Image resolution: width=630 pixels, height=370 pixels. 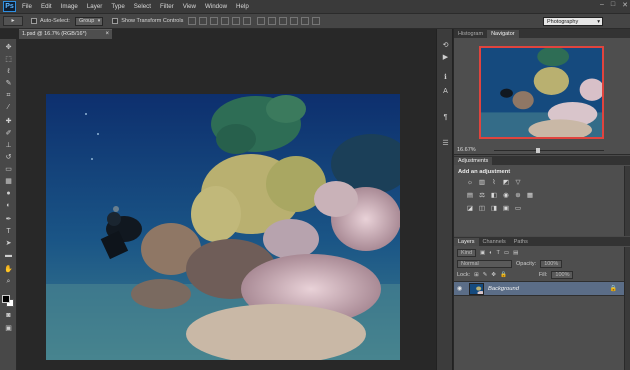 What do you see at coordinates (216, 6) in the screenshot?
I see `menu-window: Window` at bounding box center [216, 6].